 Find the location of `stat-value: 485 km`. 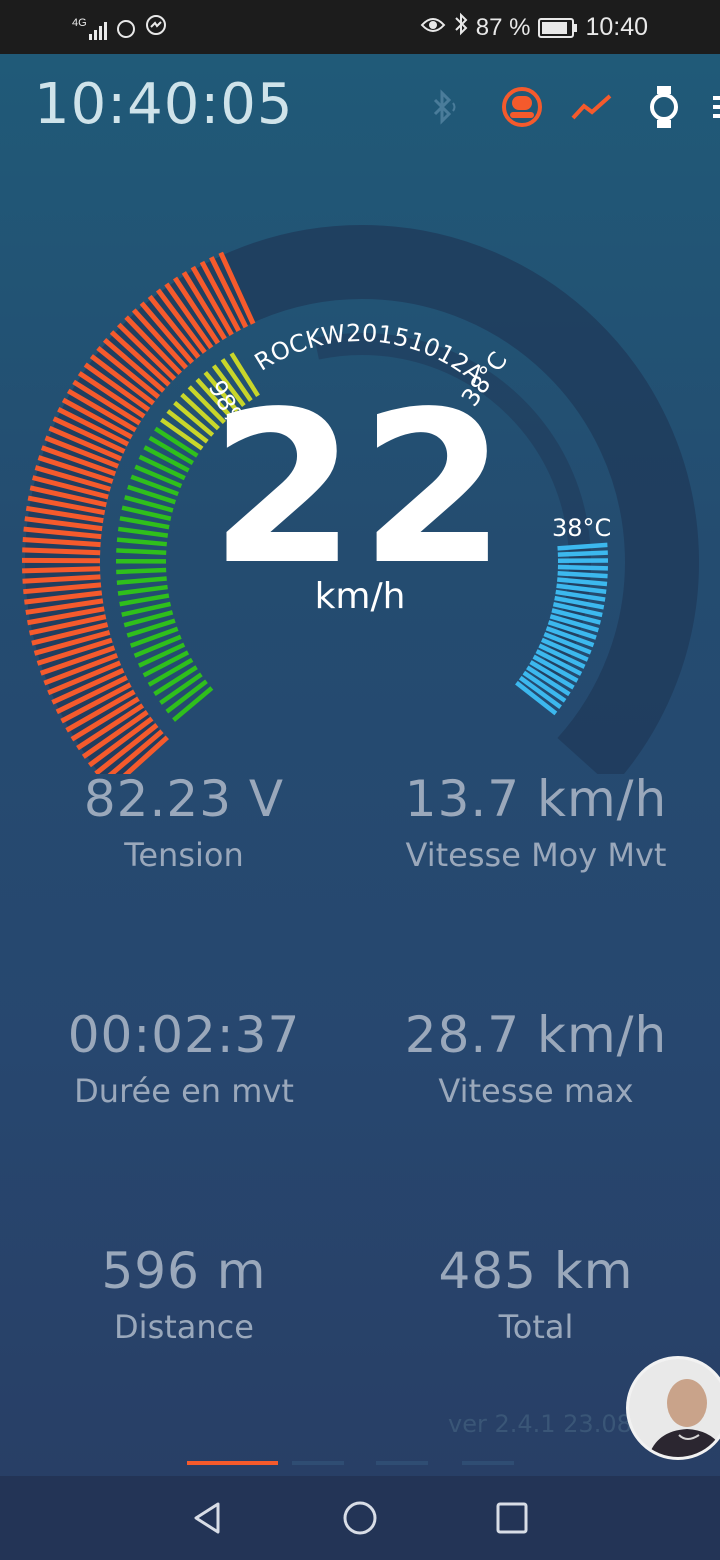

stat-value: 485 km is located at coordinates (536, 1271).